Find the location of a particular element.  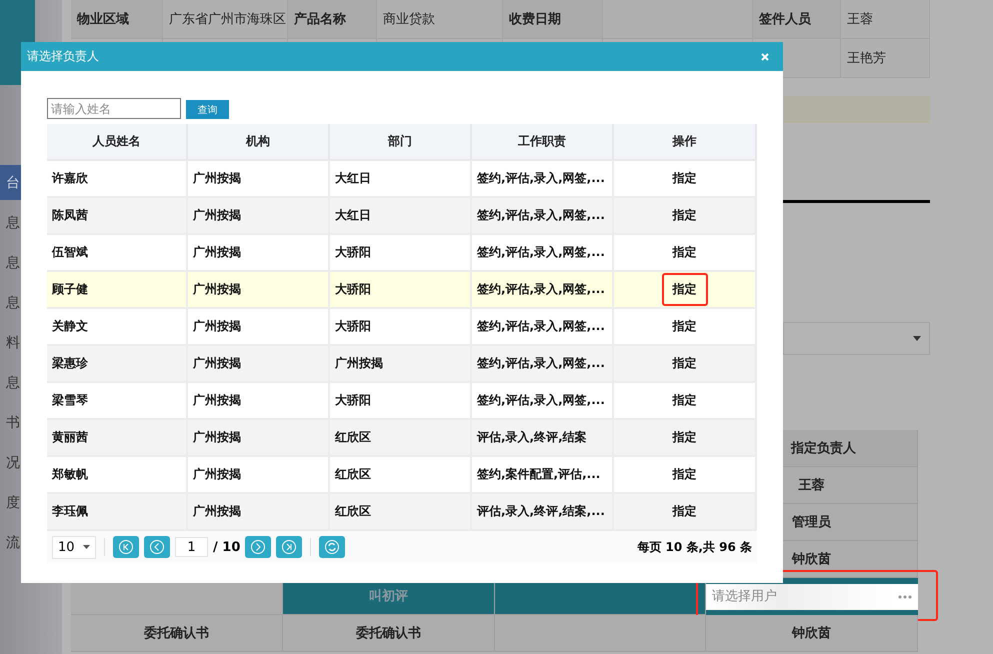

last-page-button is located at coordinates (289, 547).